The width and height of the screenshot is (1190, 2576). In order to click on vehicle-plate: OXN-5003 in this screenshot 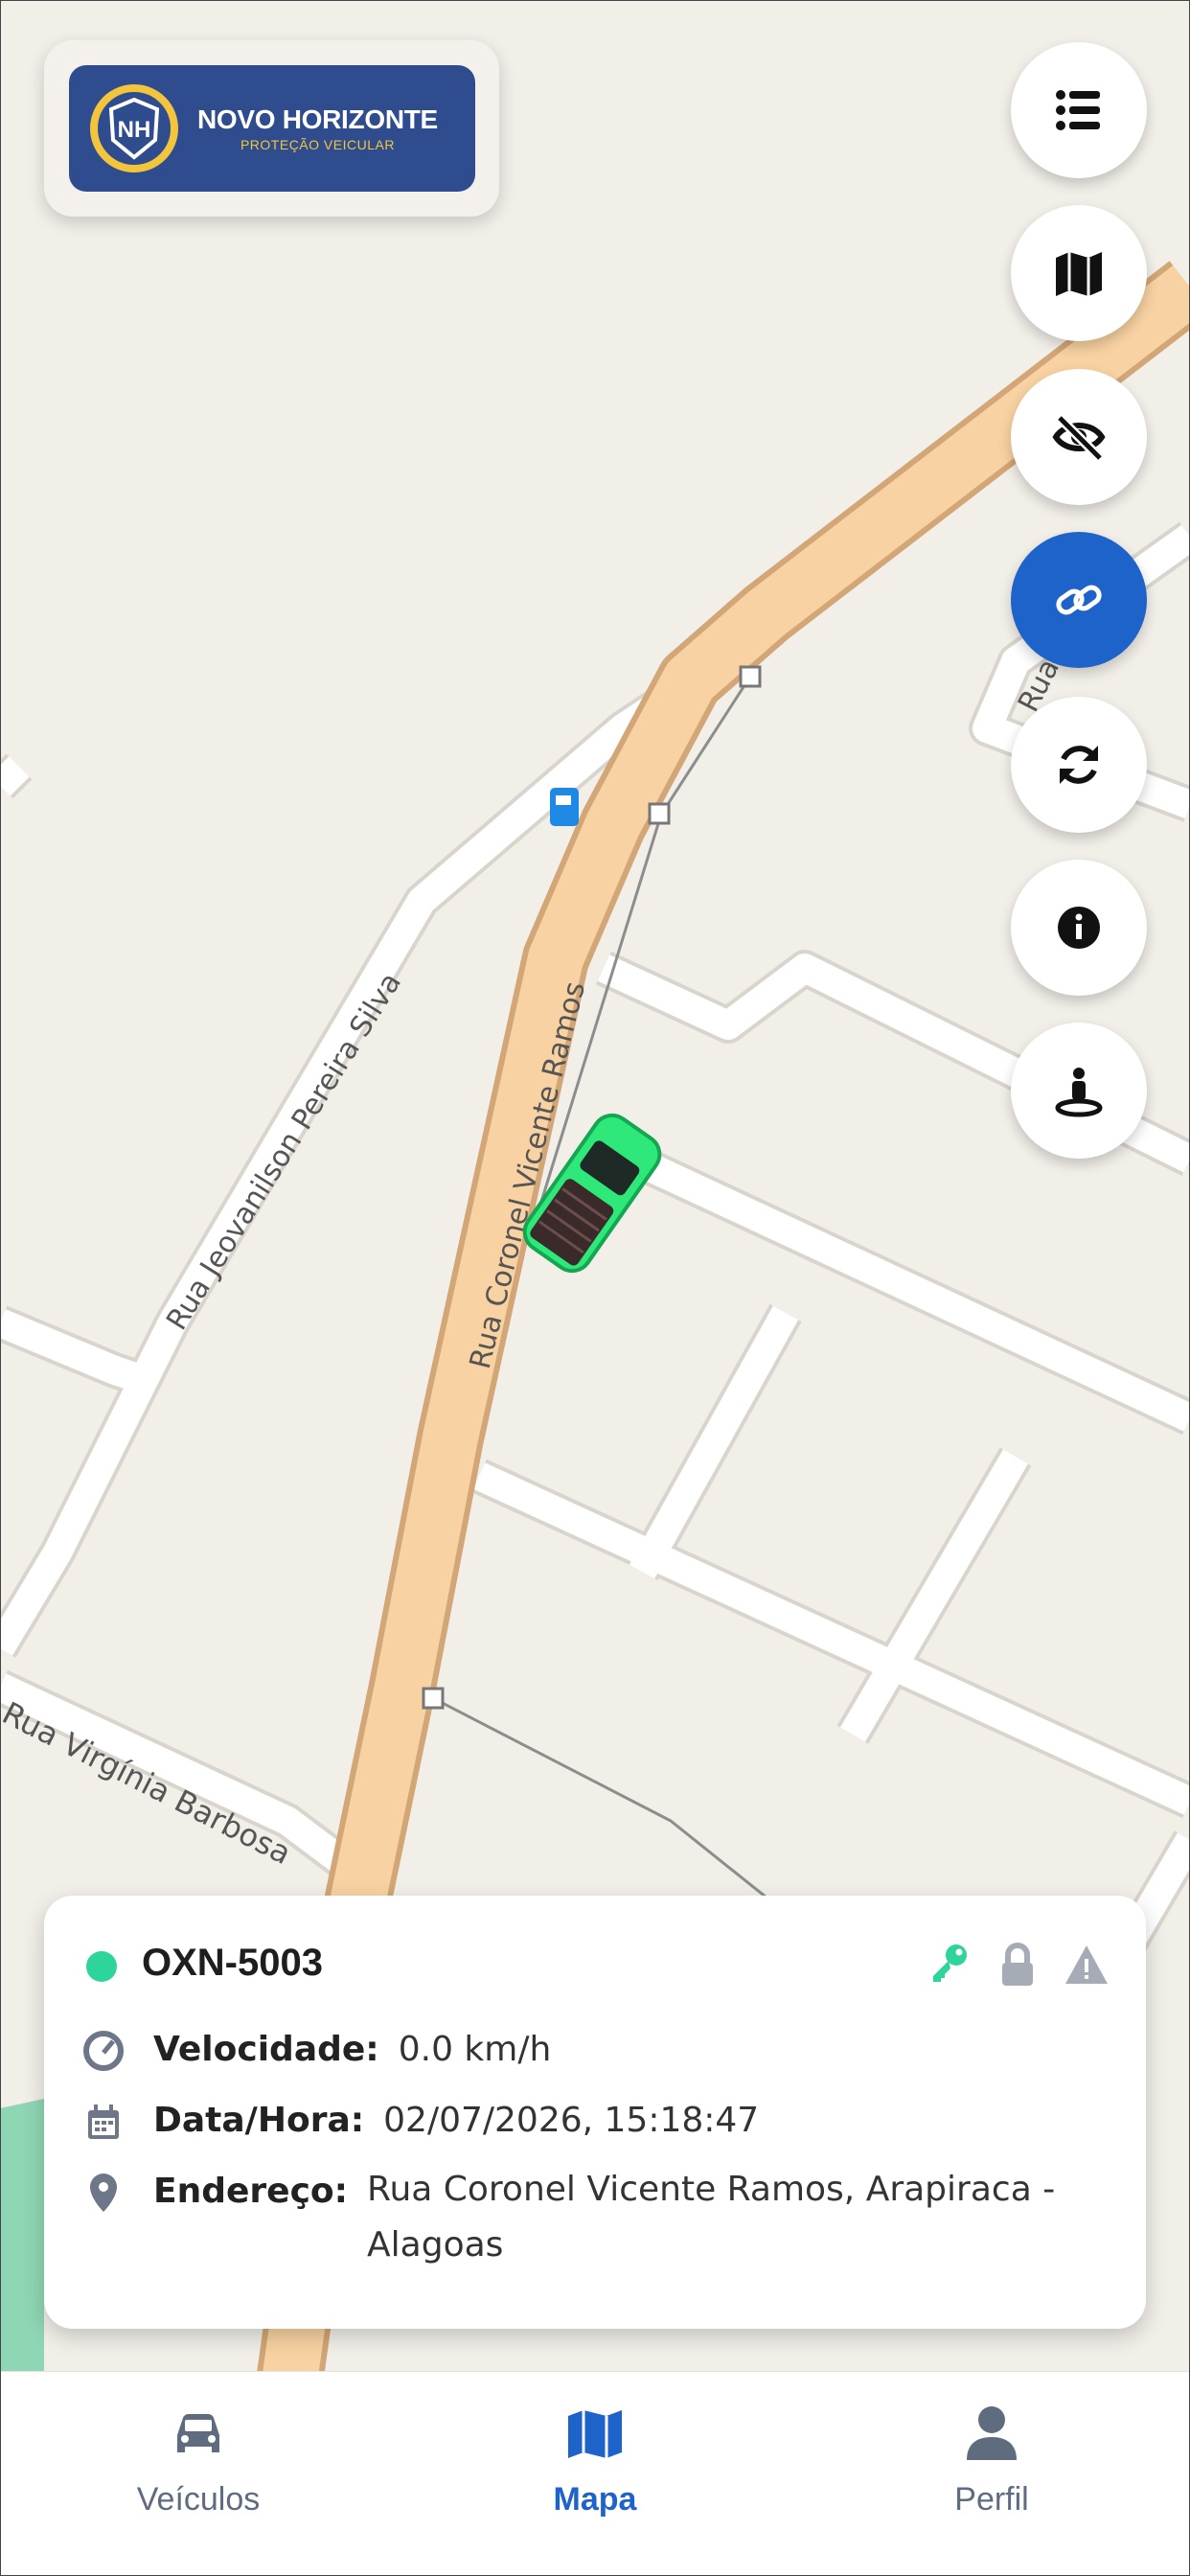, I will do `click(233, 1963)`.